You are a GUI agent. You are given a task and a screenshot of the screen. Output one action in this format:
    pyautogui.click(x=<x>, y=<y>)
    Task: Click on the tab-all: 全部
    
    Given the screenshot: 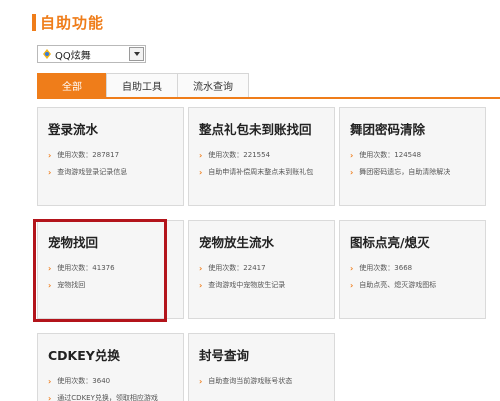 What is the action you would take?
    pyautogui.click(x=72, y=85)
    